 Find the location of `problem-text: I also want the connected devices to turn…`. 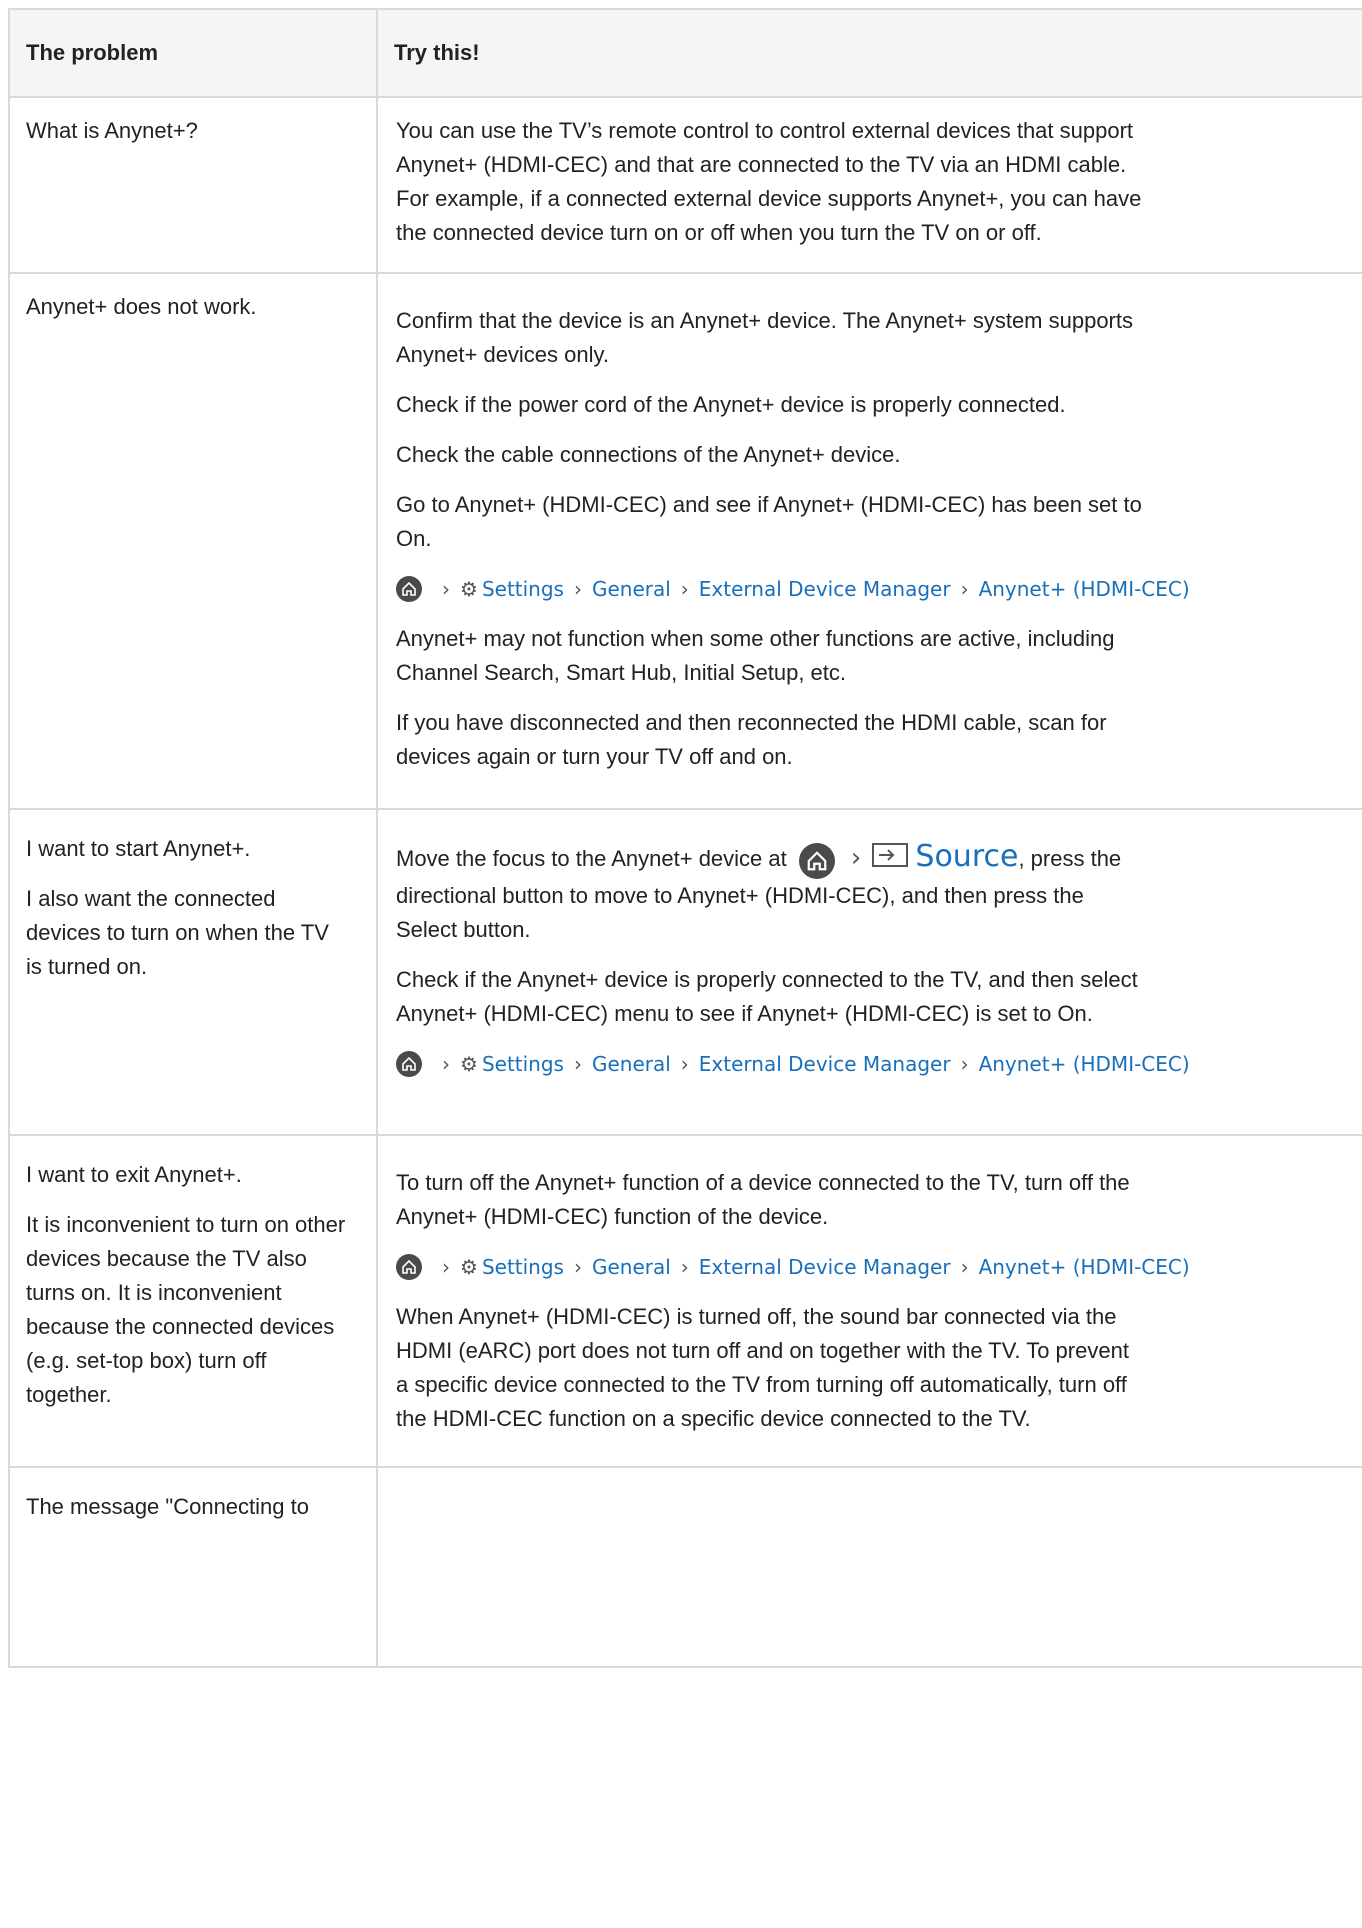

problem-text: I also want the connected devices to turn… is located at coordinates (177, 932).